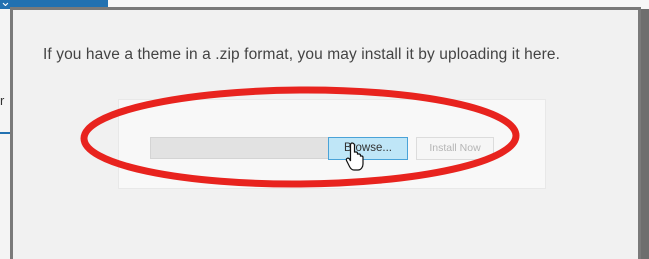 This screenshot has height=259, width=649. I want to click on background-partial-text: r, so click(2, 100).